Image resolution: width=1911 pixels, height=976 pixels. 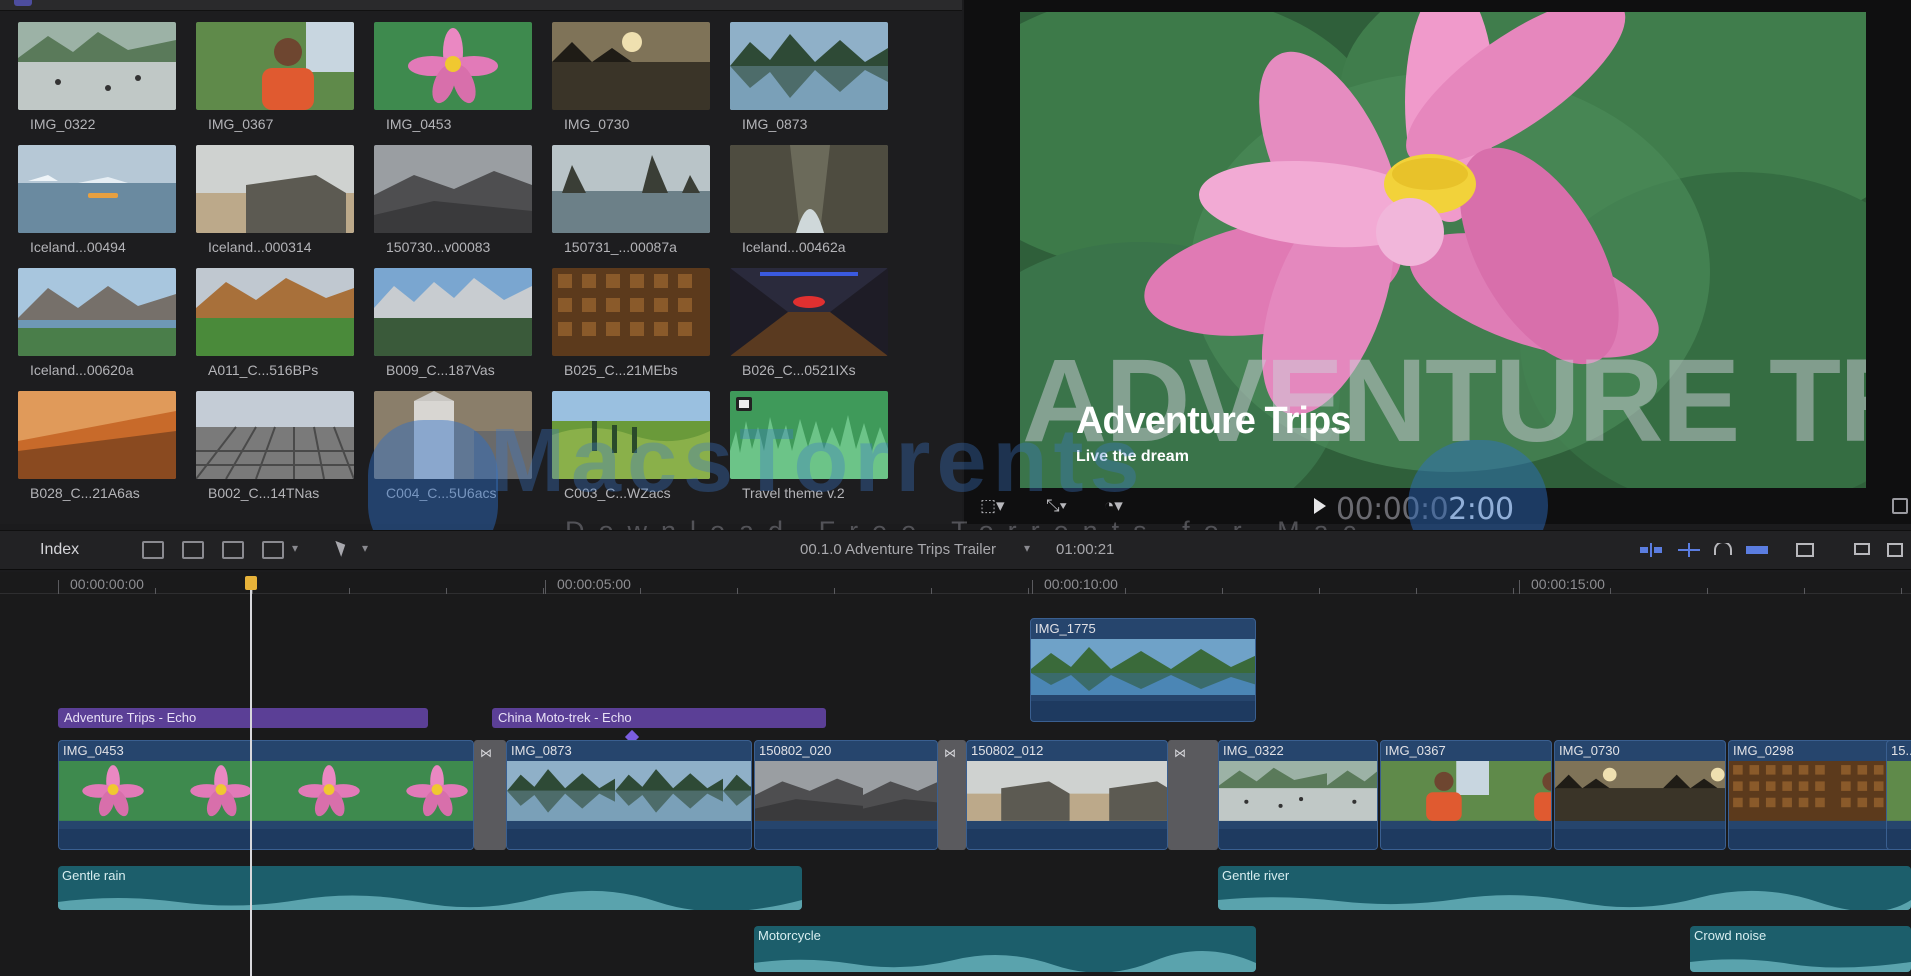 I want to click on insert-clip-icon, so click(x=193, y=550).